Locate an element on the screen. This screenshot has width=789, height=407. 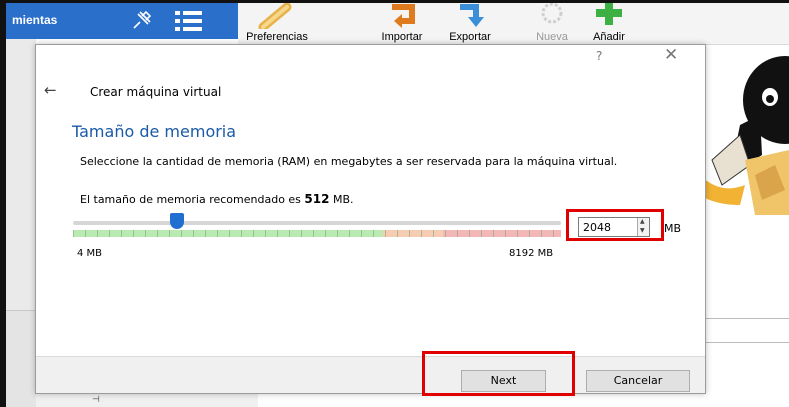
import-button: Importar is located at coordinates (402, 24).